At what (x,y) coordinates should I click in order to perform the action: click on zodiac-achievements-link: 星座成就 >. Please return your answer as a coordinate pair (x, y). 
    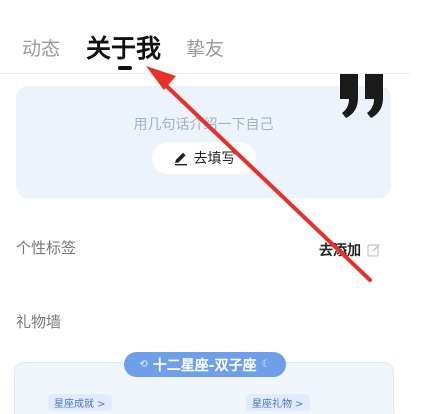
    Looking at the image, I should click on (80, 402).